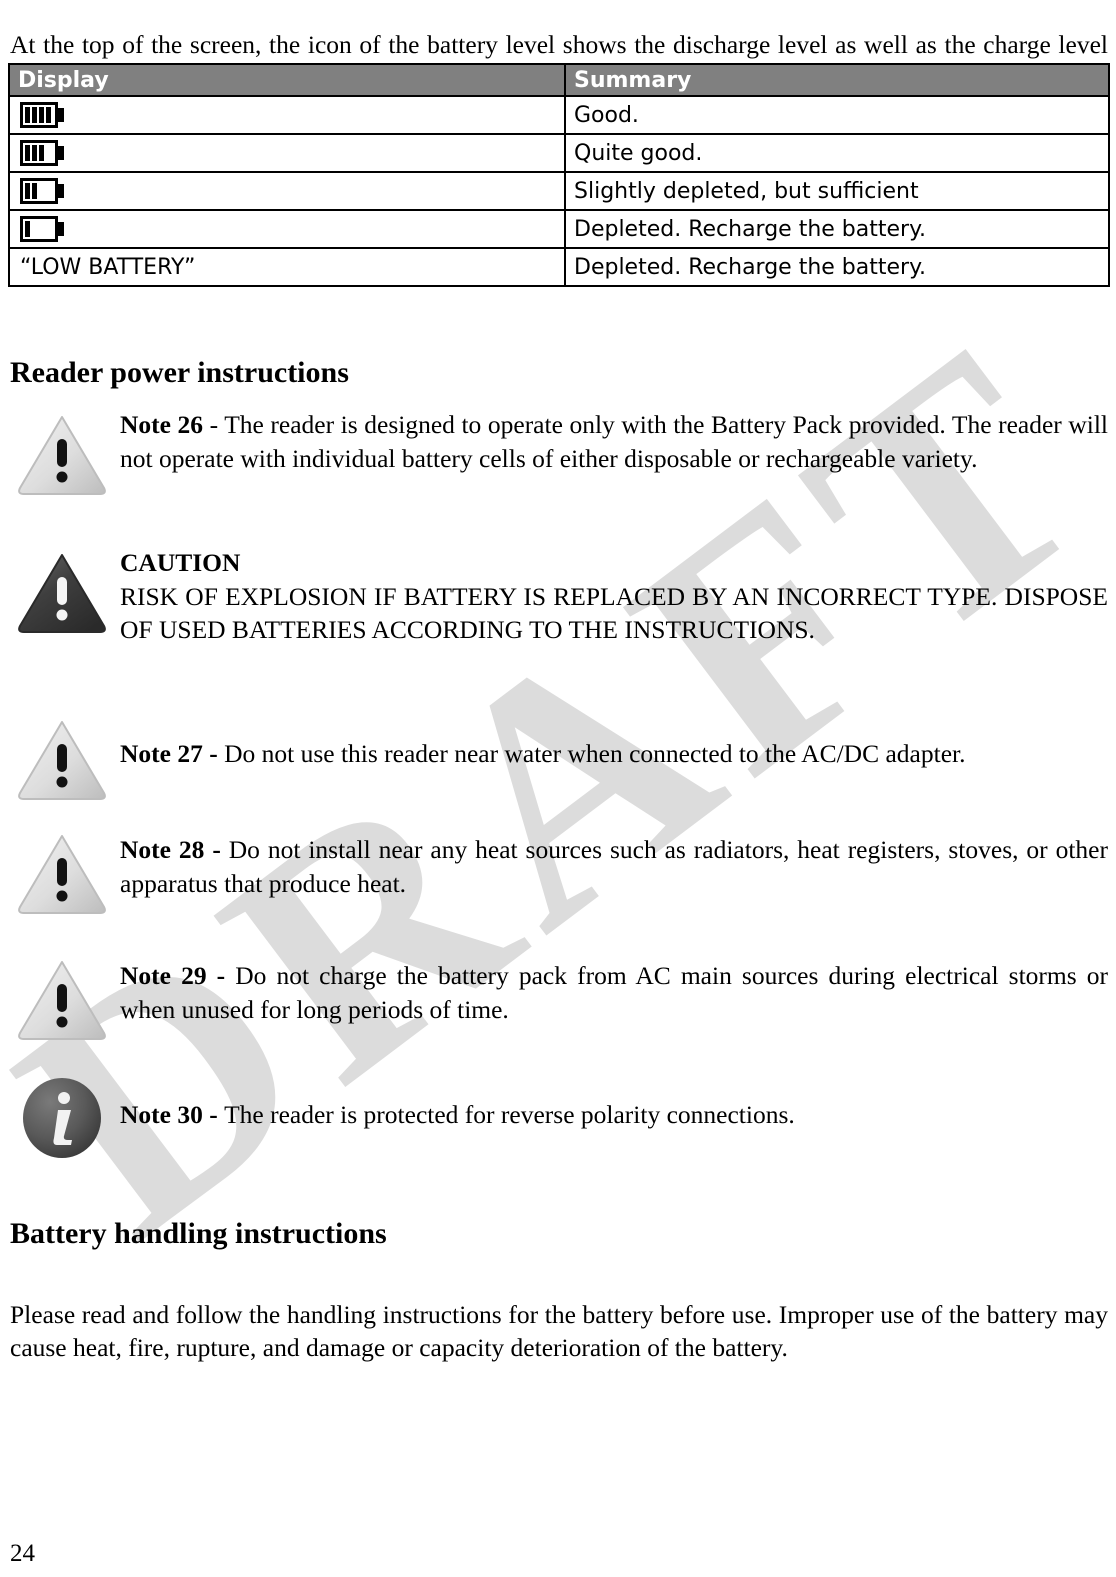 This screenshot has height=1577, width=1116. I want to click on caution-title: CAUTION, so click(180, 562).